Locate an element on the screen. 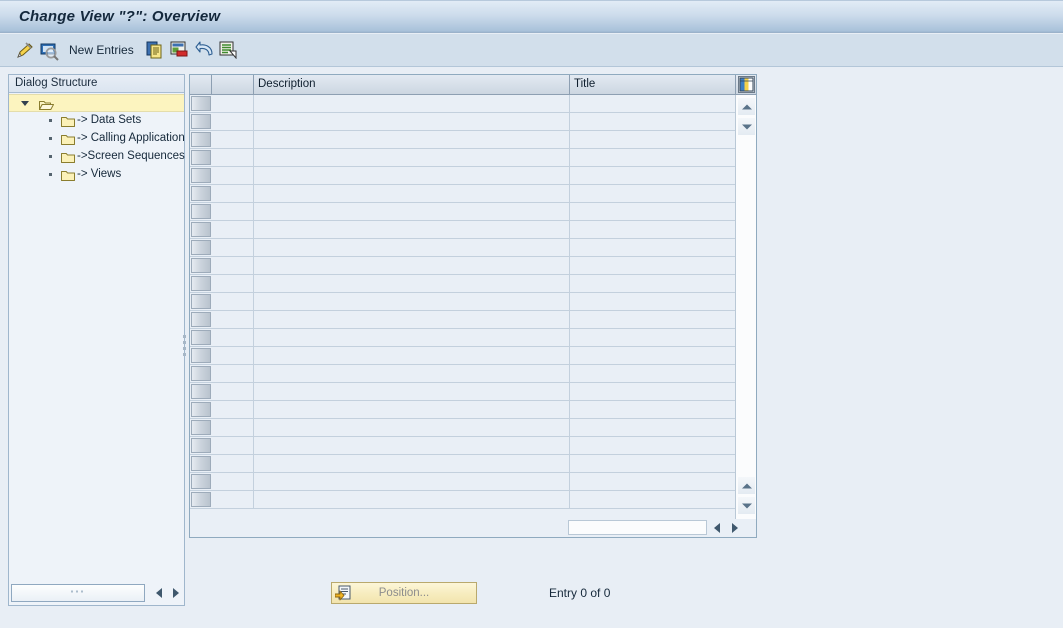 Image resolution: width=1063 pixels, height=628 pixels. delete-row-icon is located at coordinates (179, 51).